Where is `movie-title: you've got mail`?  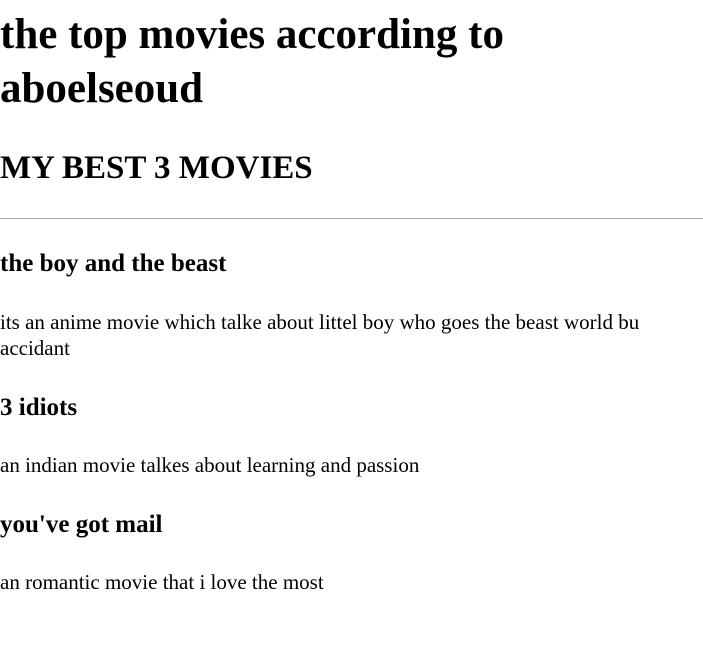 movie-title: you've got mail is located at coordinates (81, 524).